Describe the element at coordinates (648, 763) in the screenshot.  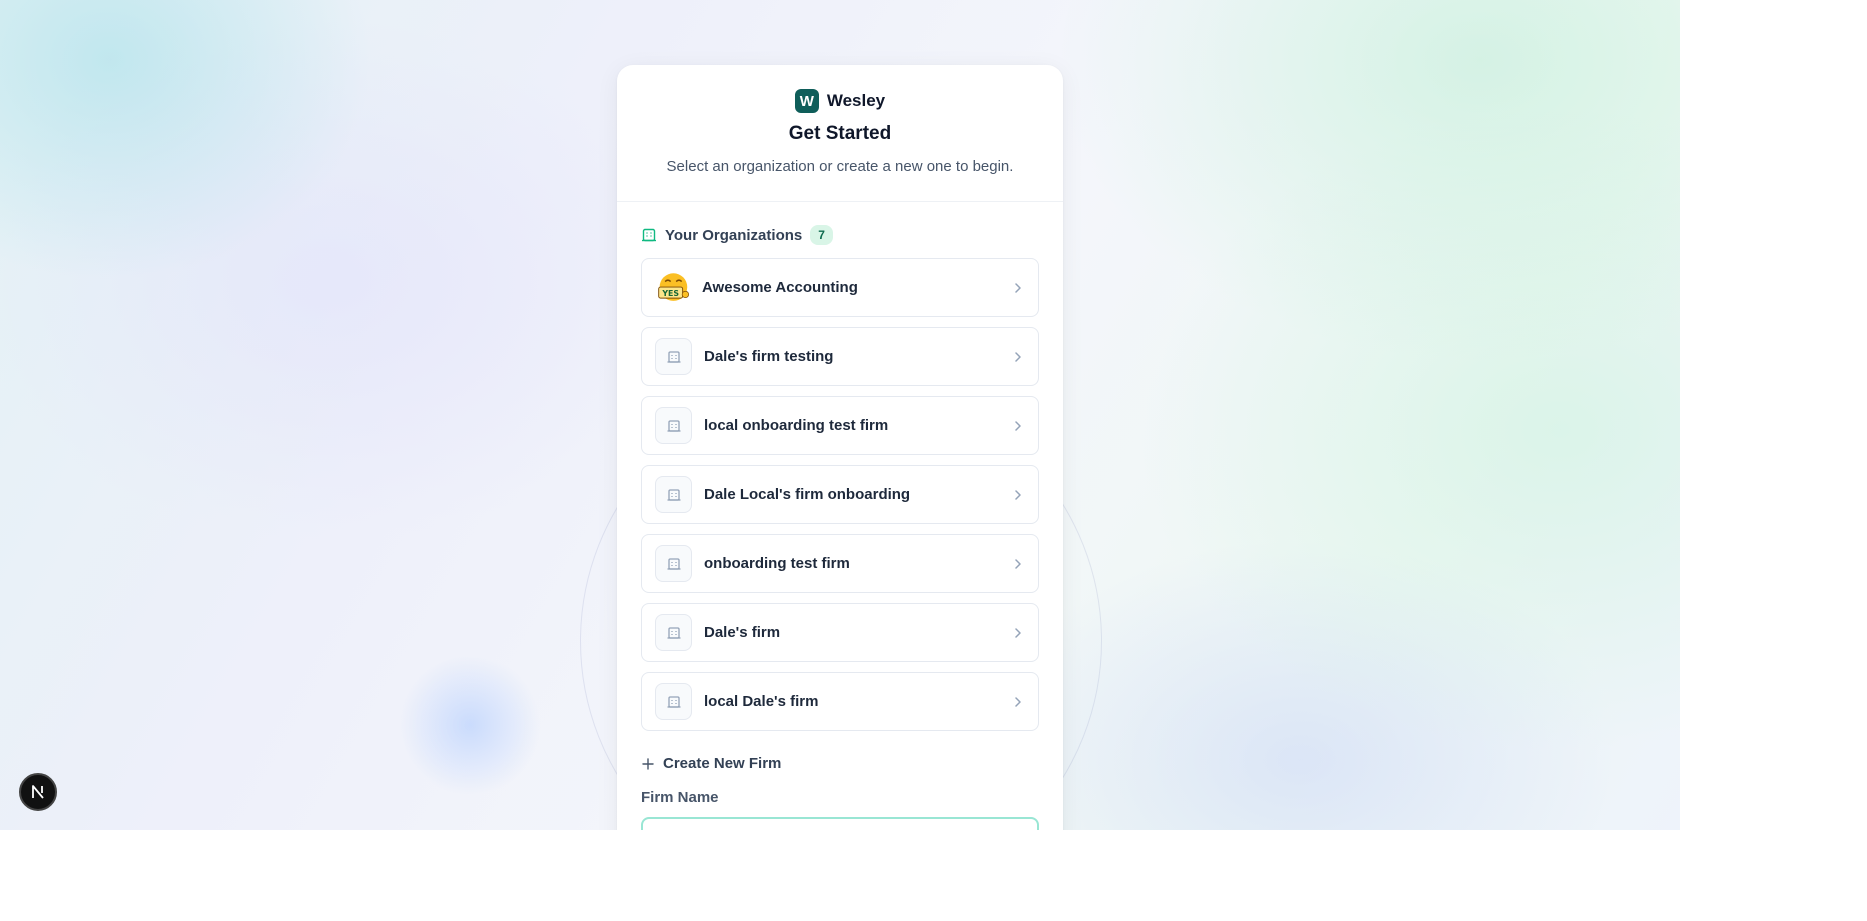
I see `plus-icon` at that location.